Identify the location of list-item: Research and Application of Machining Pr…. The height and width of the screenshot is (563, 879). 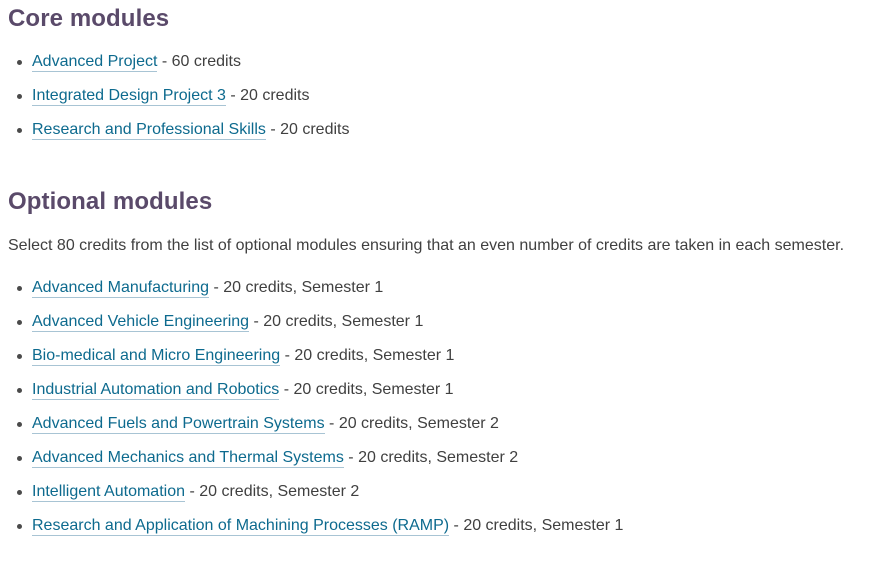
(439, 526).